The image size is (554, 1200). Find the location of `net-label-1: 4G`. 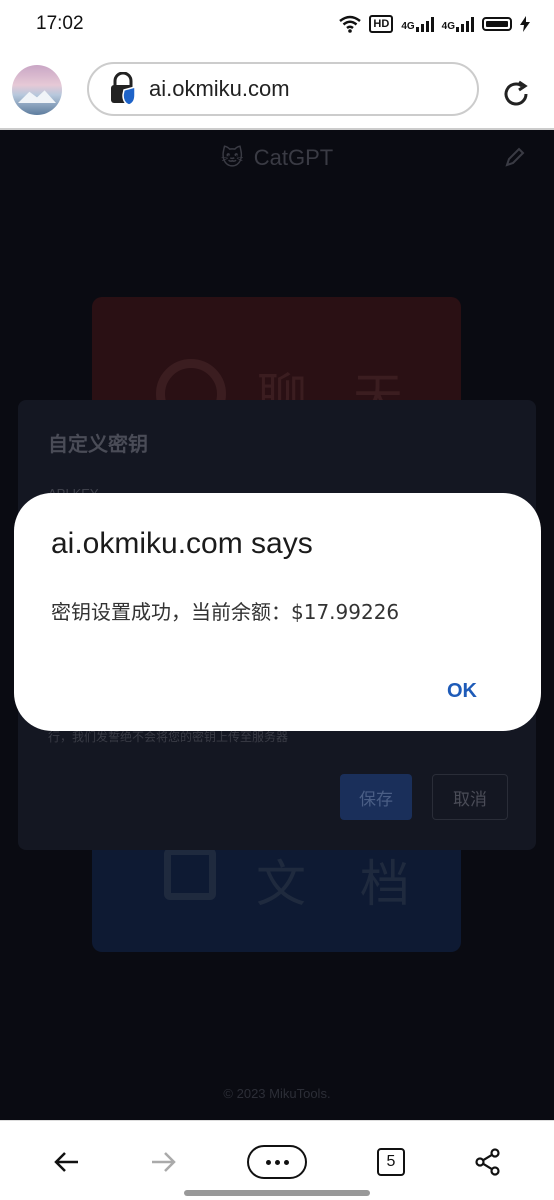

net-label-1: 4G is located at coordinates (408, 26).